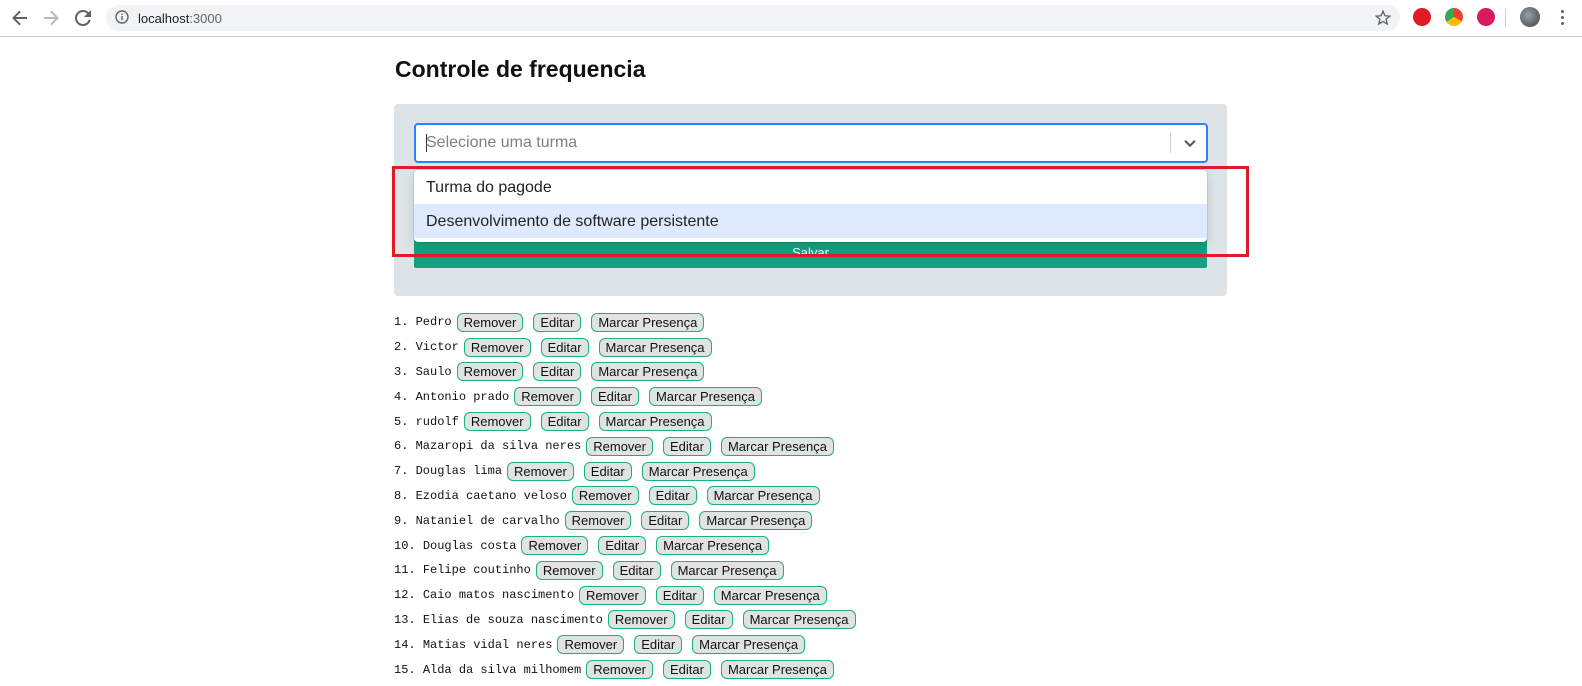 This screenshot has width=1582, height=686. What do you see at coordinates (51, 18) in the screenshot?
I see `forward-arrow-icon` at bounding box center [51, 18].